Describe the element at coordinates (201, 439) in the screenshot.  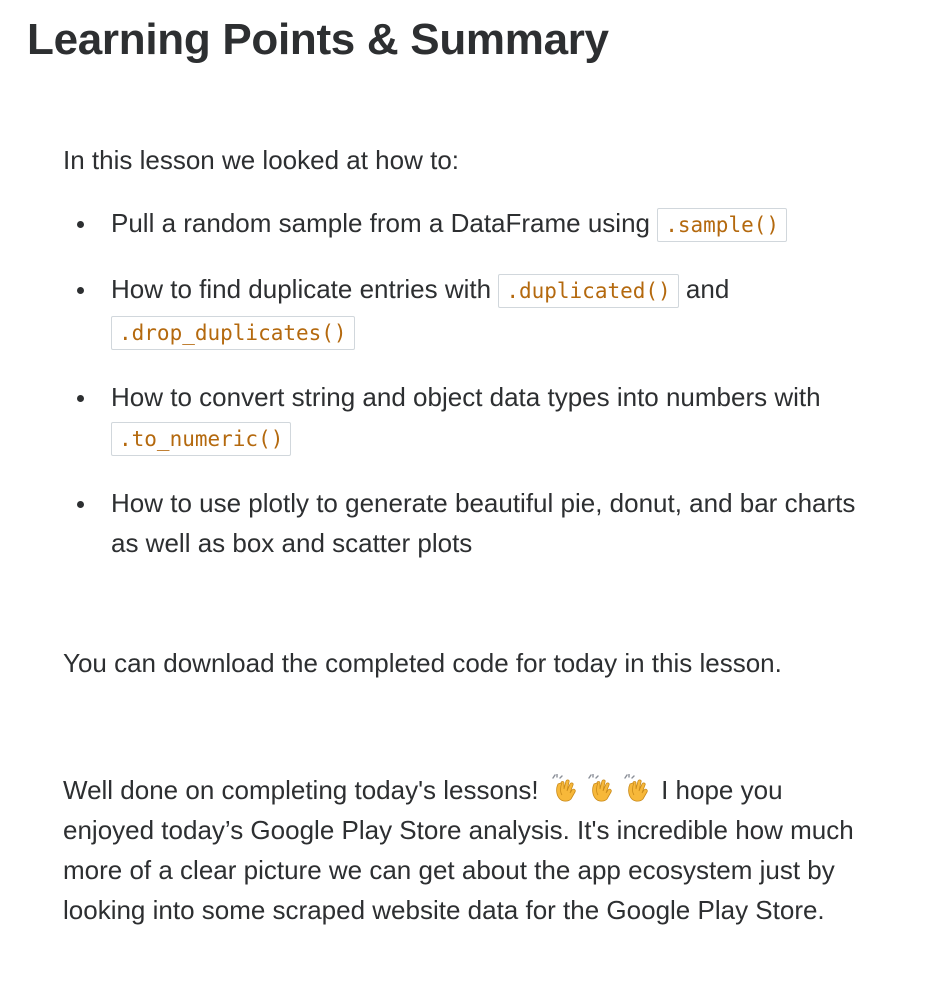
I see `code-snippet-to-numeric: .to_numeric()` at that location.